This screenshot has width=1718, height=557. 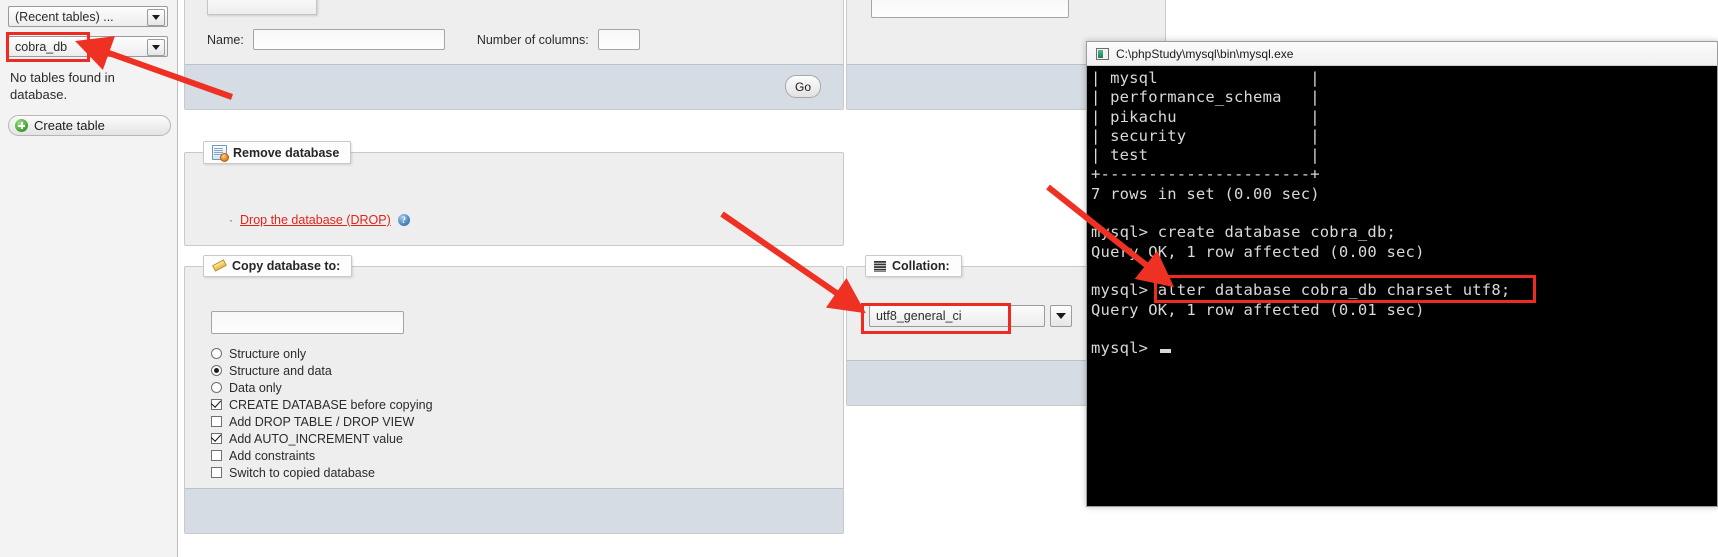 What do you see at coordinates (880, 266) in the screenshot?
I see `list-icon` at bounding box center [880, 266].